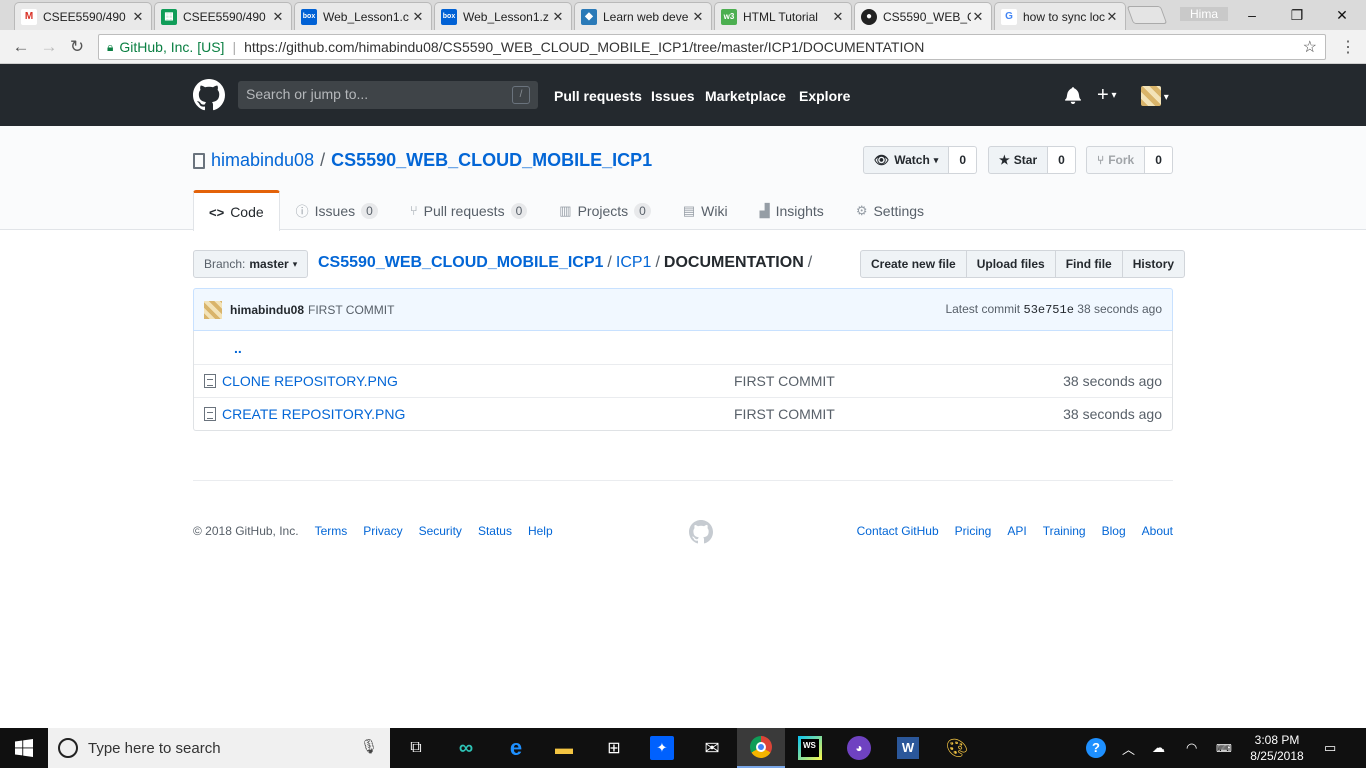 The image size is (1366, 768). What do you see at coordinates (890, 210) in the screenshot?
I see `tab-settings: ⚙ Settings` at bounding box center [890, 210].